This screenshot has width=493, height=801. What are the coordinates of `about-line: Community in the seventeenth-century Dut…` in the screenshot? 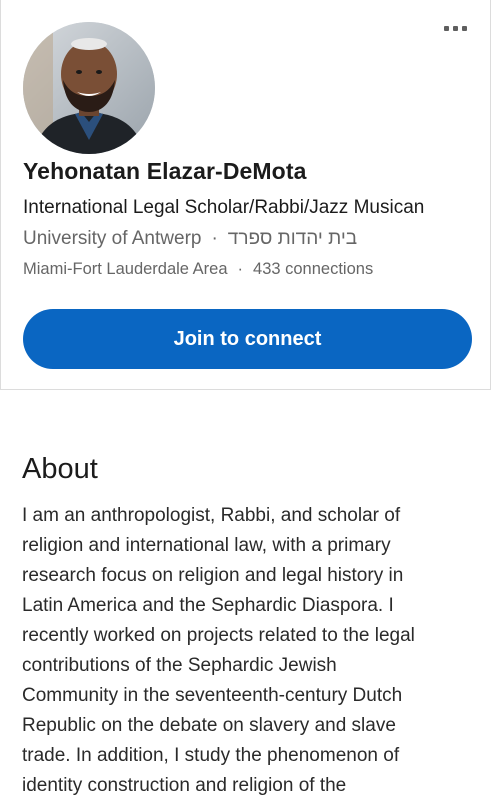 It's located at (212, 695).